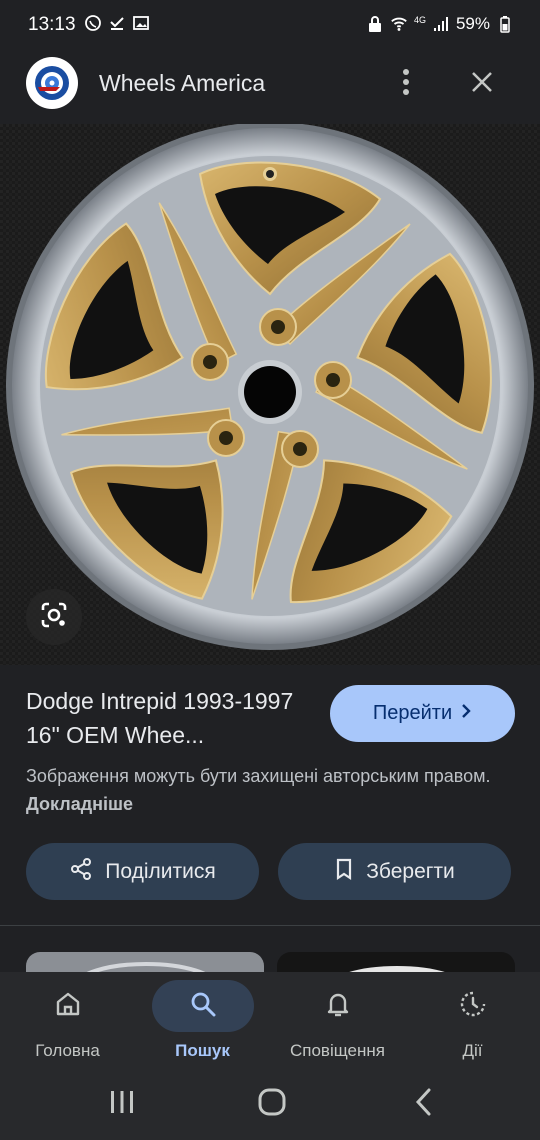 Image resolution: width=540 pixels, height=1140 pixels. I want to click on home-circle-icon, so click(272, 1104).